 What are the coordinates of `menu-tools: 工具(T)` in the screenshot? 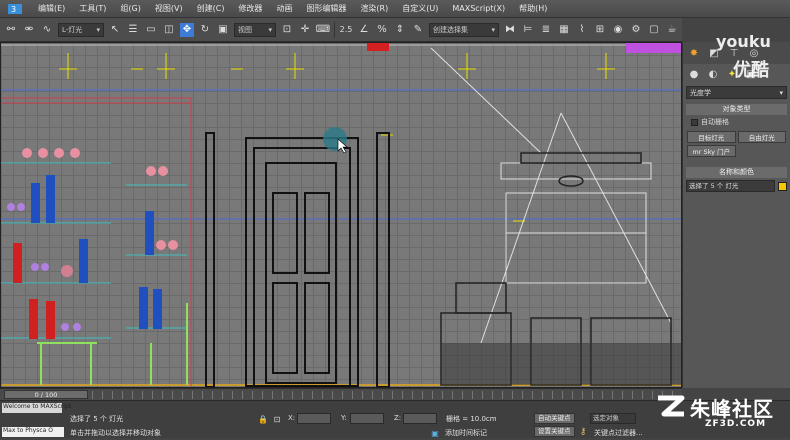 It's located at (92, 8).